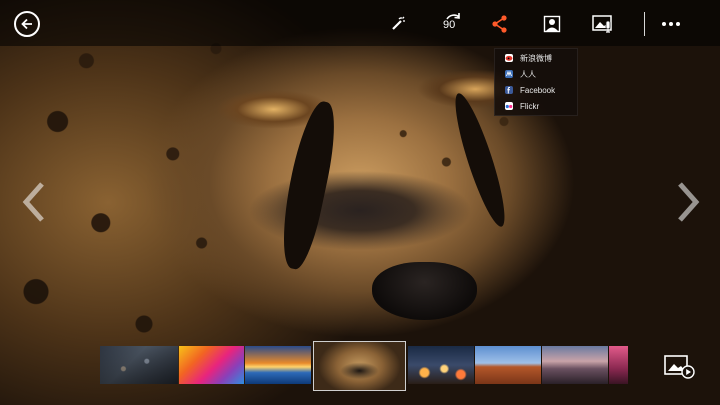 The height and width of the screenshot is (405, 720). Describe the element at coordinates (509, 90) in the screenshot. I see `facebook-icon` at that location.